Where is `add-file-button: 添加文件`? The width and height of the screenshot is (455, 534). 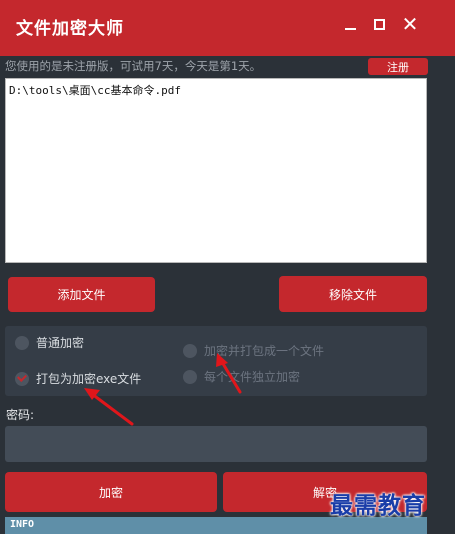 add-file-button: 添加文件 is located at coordinates (81, 294).